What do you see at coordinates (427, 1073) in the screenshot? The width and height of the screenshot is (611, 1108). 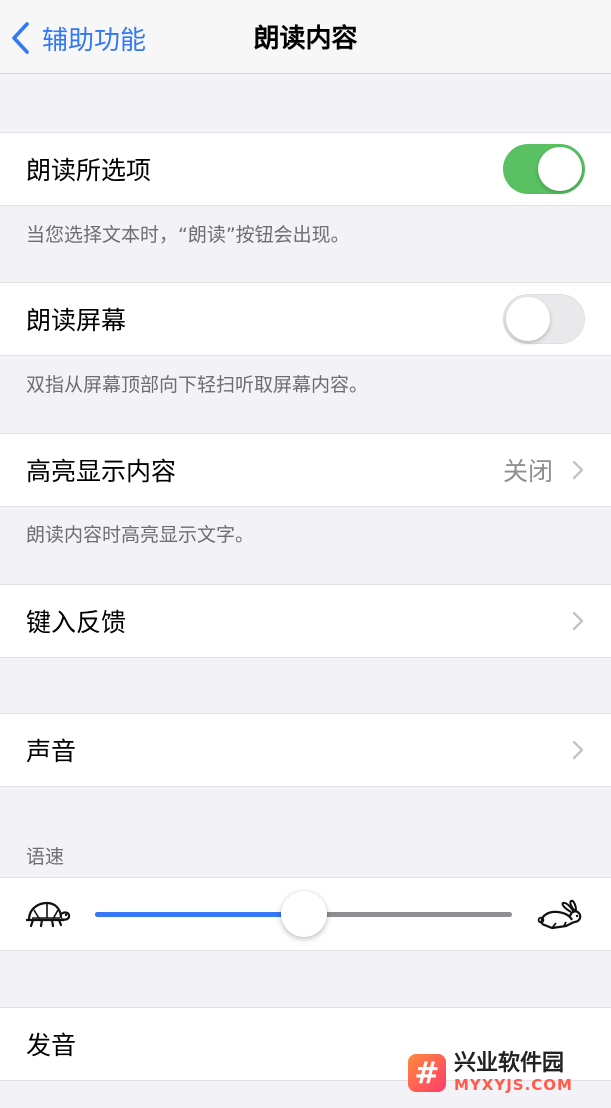 I see `hash-logo-icon: #` at bounding box center [427, 1073].